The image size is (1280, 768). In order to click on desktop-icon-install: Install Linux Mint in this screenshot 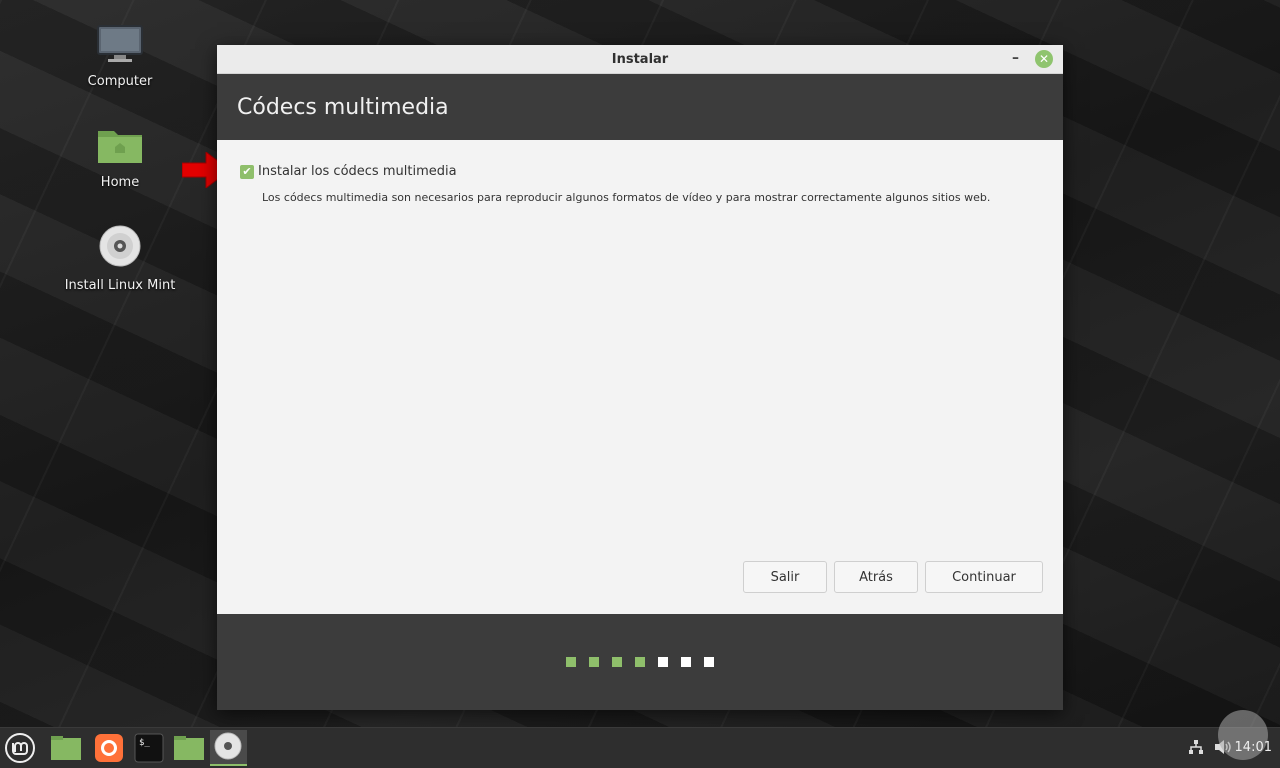, I will do `click(120, 258)`.